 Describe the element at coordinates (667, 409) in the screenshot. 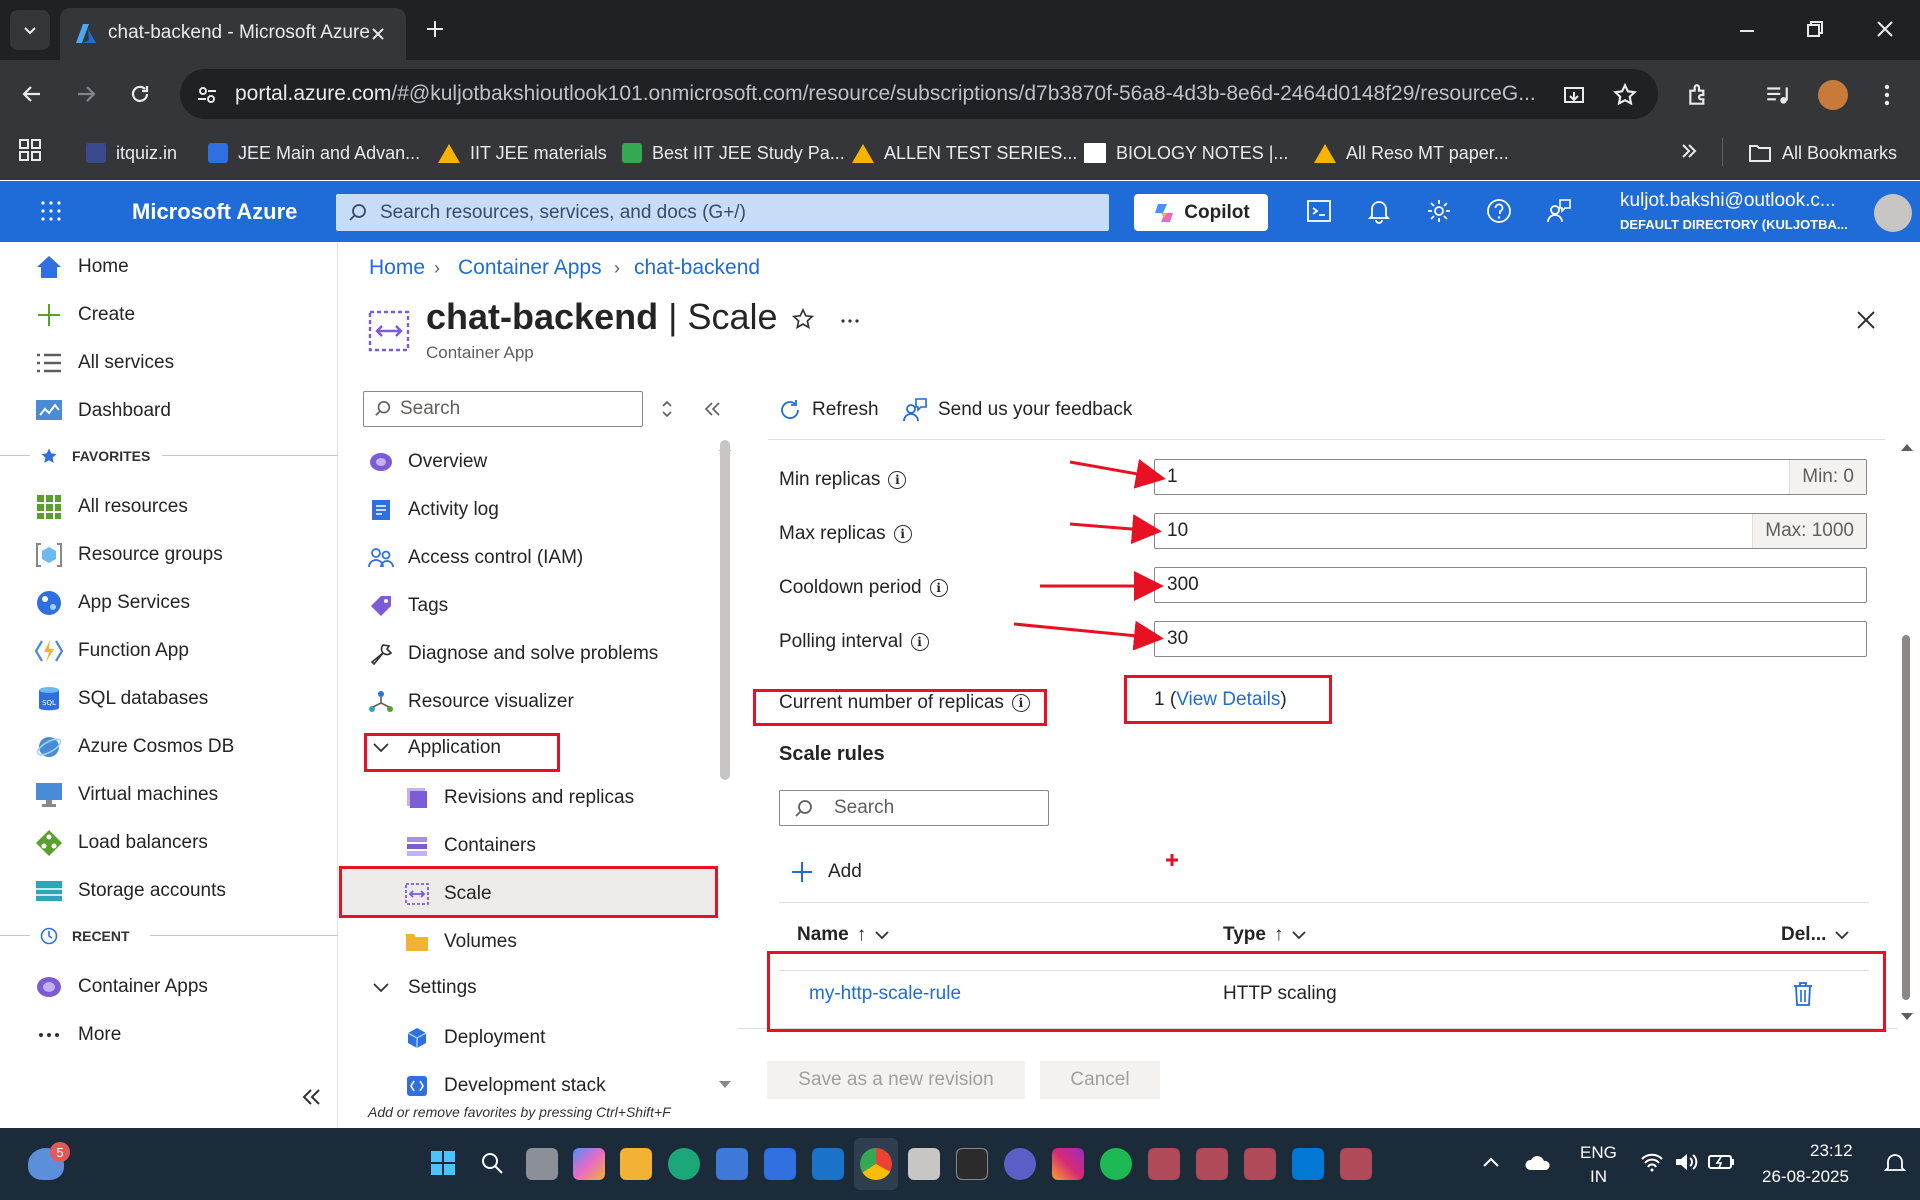

I see `expand-collapse-icon` at that location.